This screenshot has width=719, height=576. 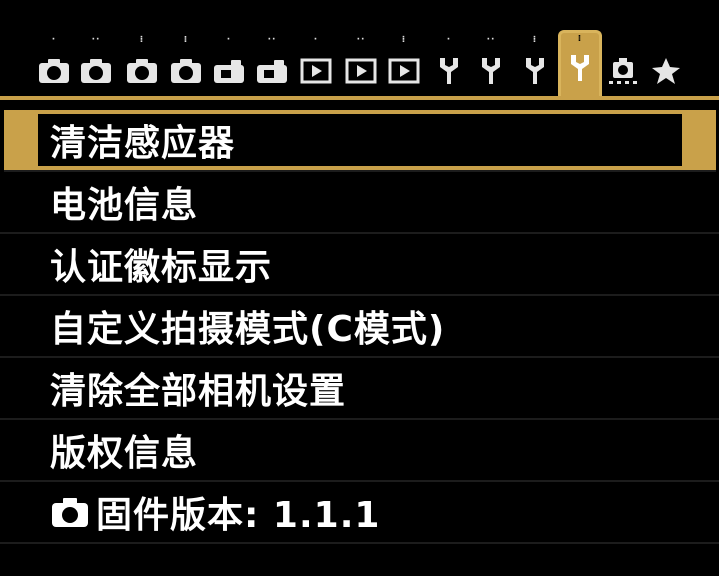 I want to click on tab-custom-functions, so click(x=623, y=65).